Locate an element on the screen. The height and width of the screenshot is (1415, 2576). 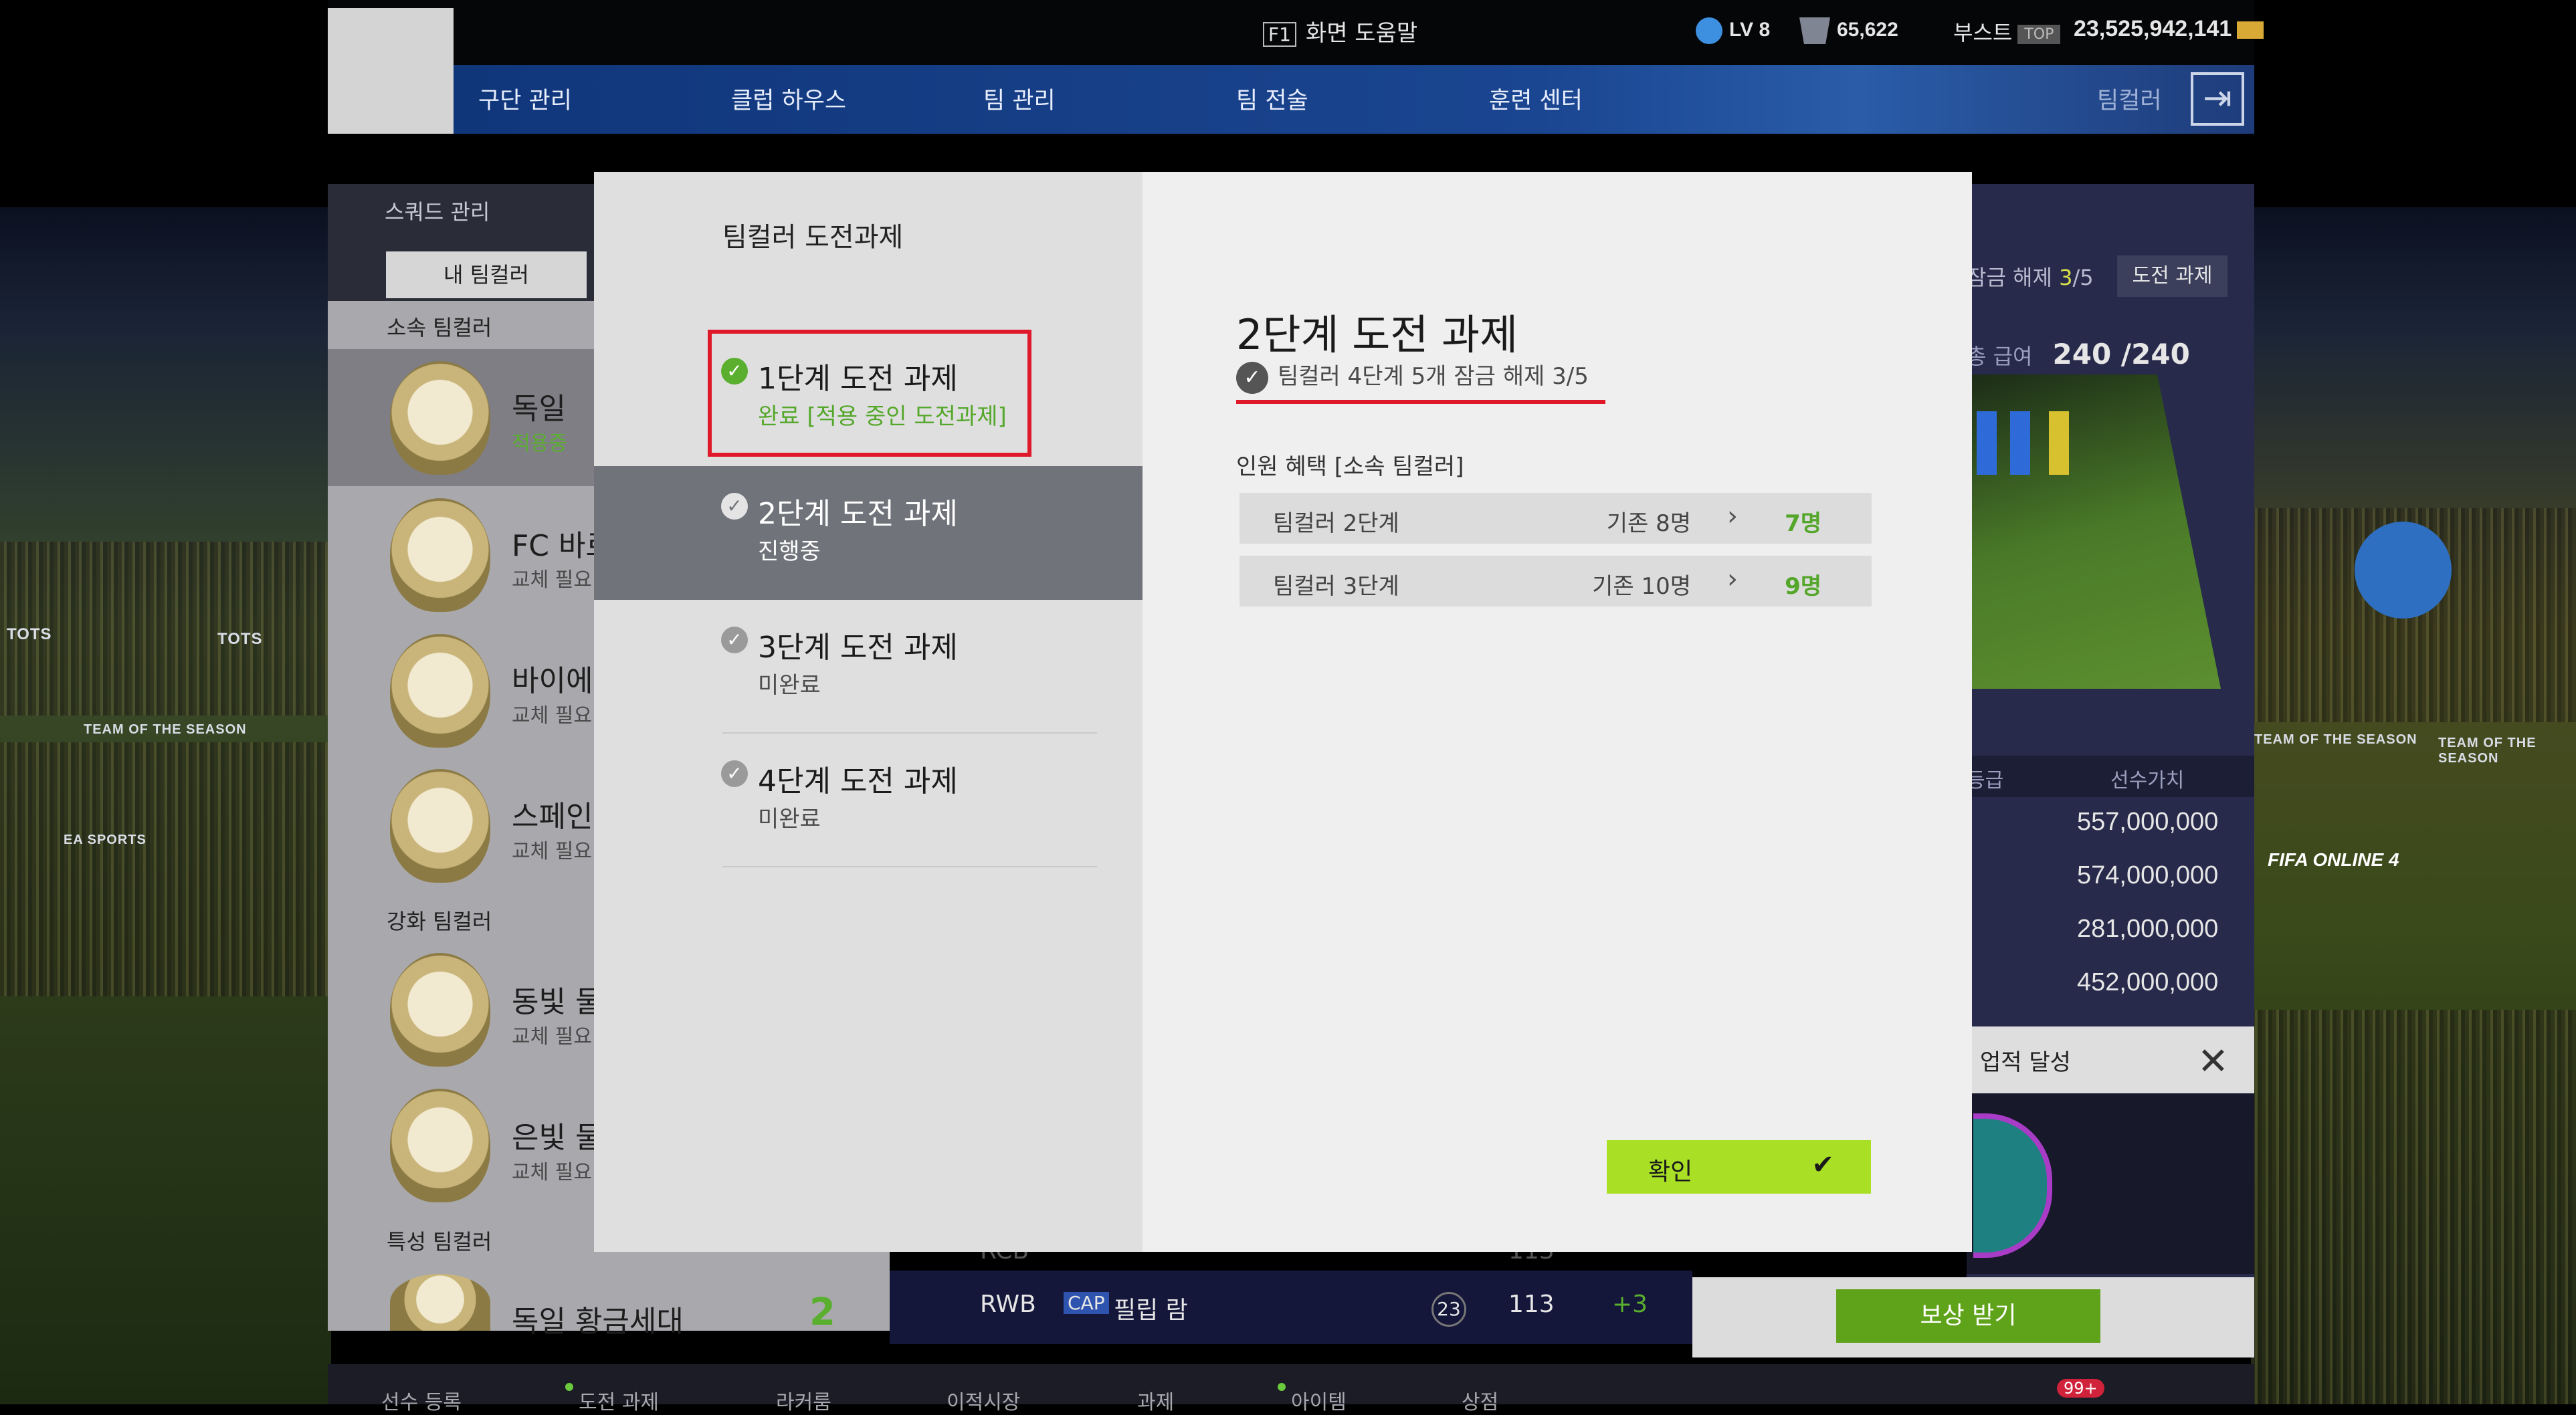
tab-my-team-color: 내 팀컬러 is located at coordinates (486, 274).